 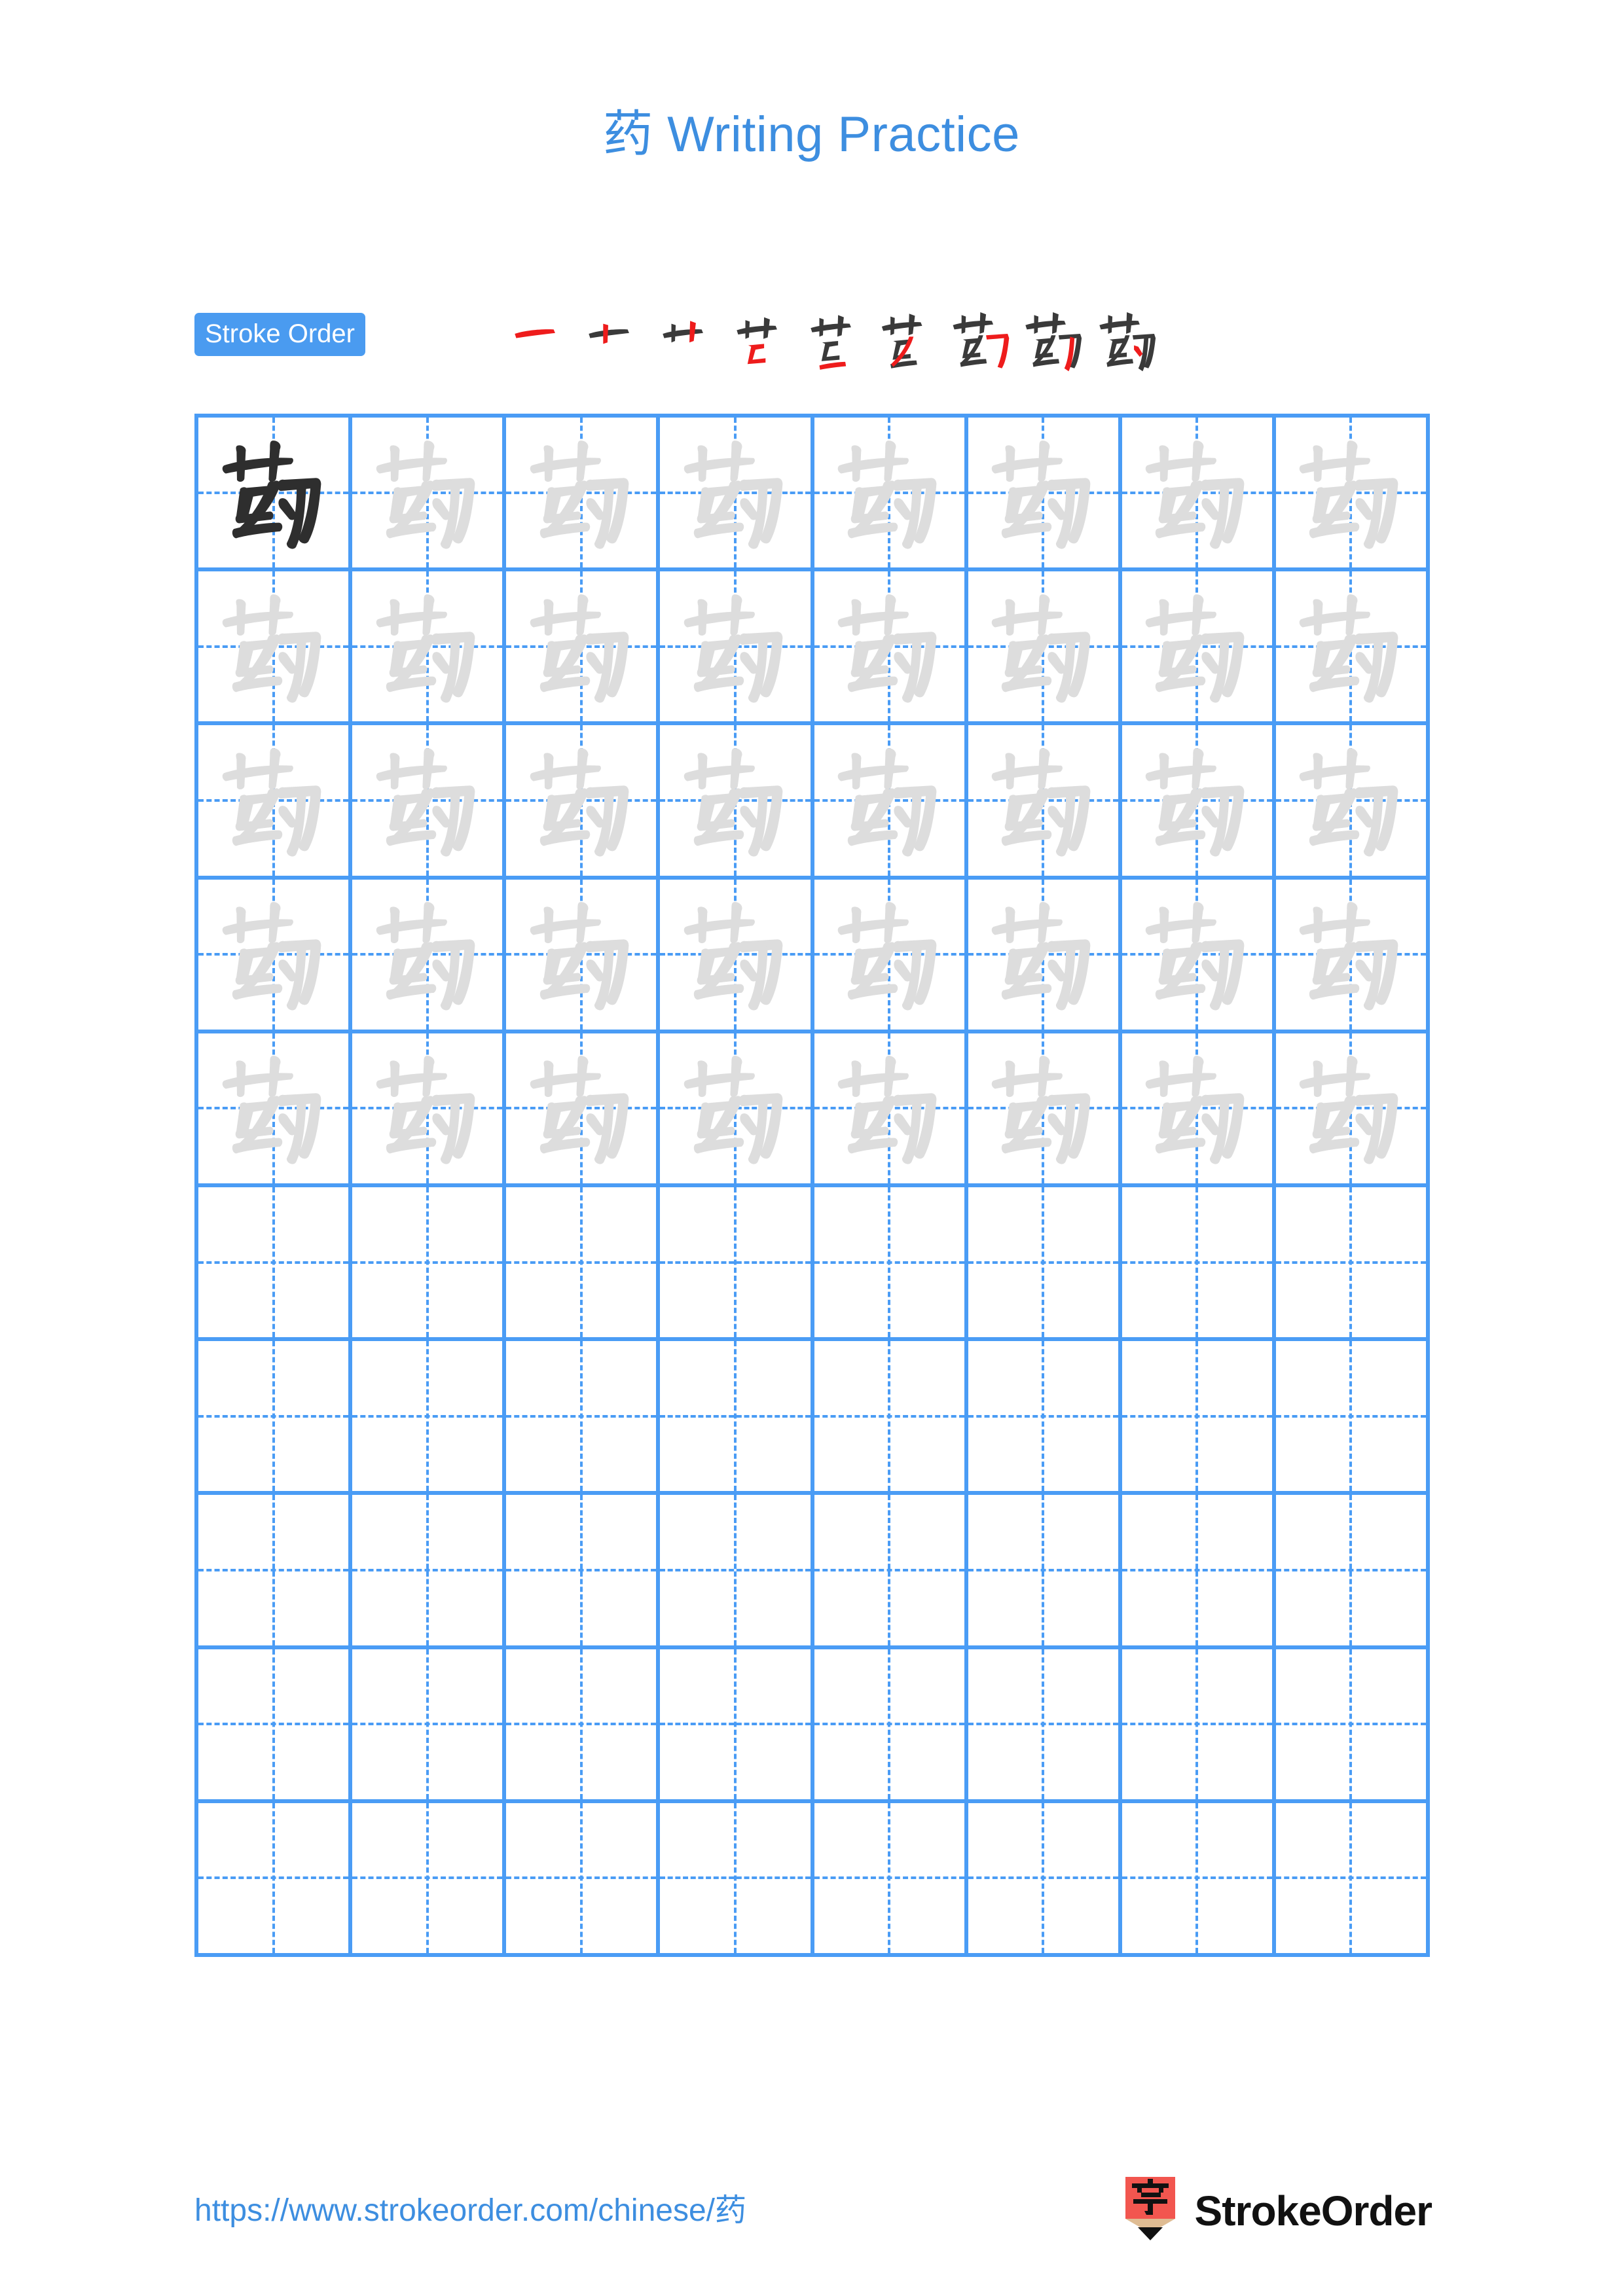 What do you see at coordinates (737, 1726) in the screenshot?
I see `practice-cell-r9-c4` at bounding box center [737, 1726].